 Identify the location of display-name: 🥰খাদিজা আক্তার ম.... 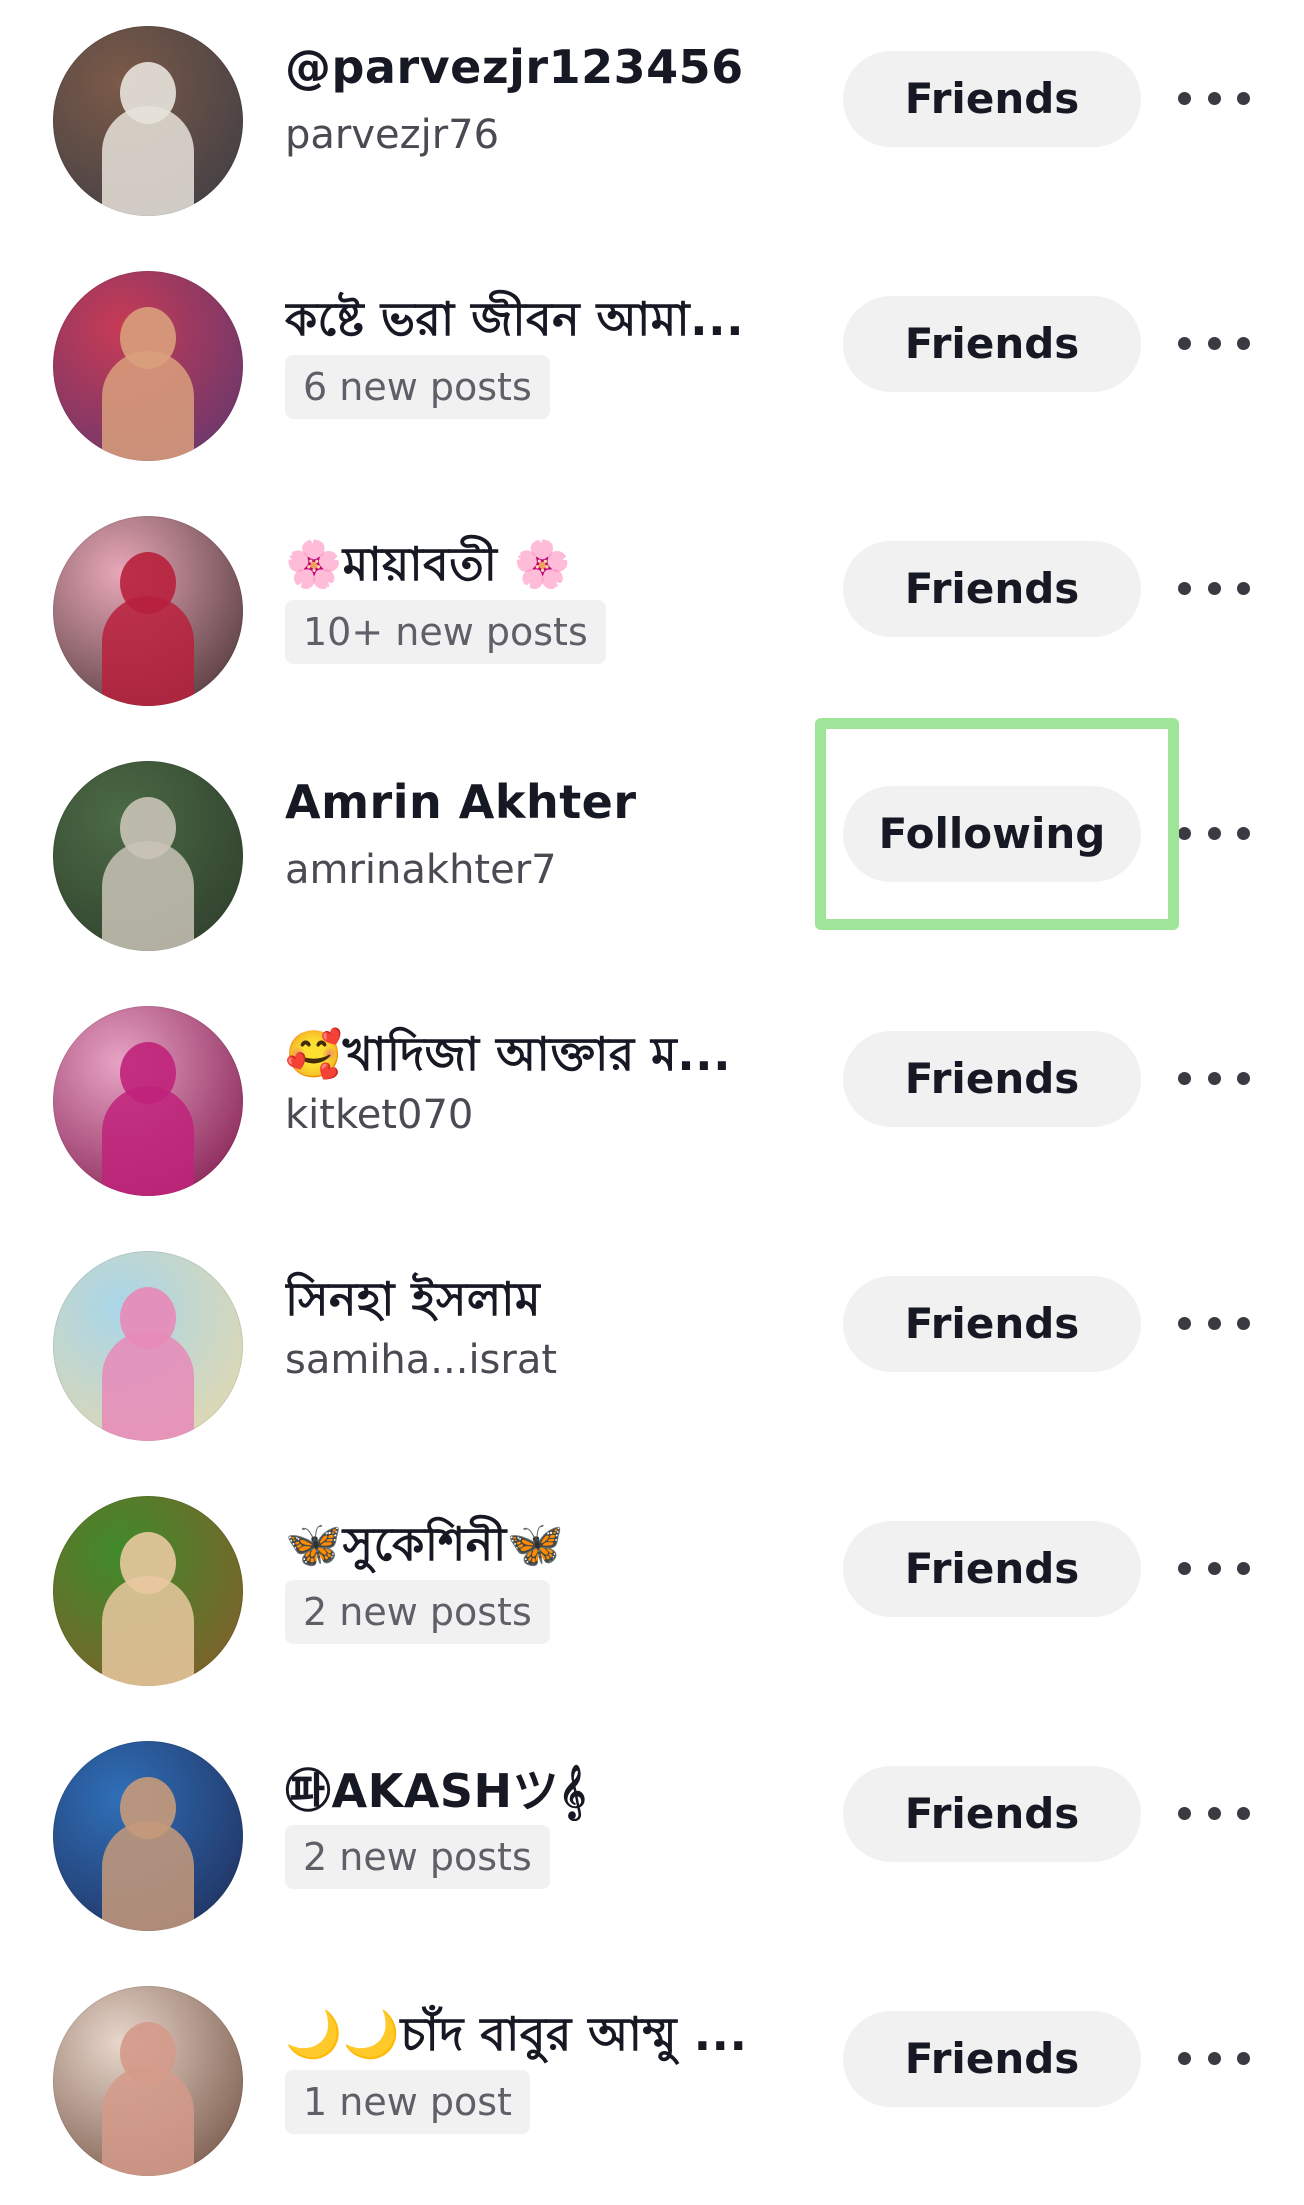
(508, 1054).